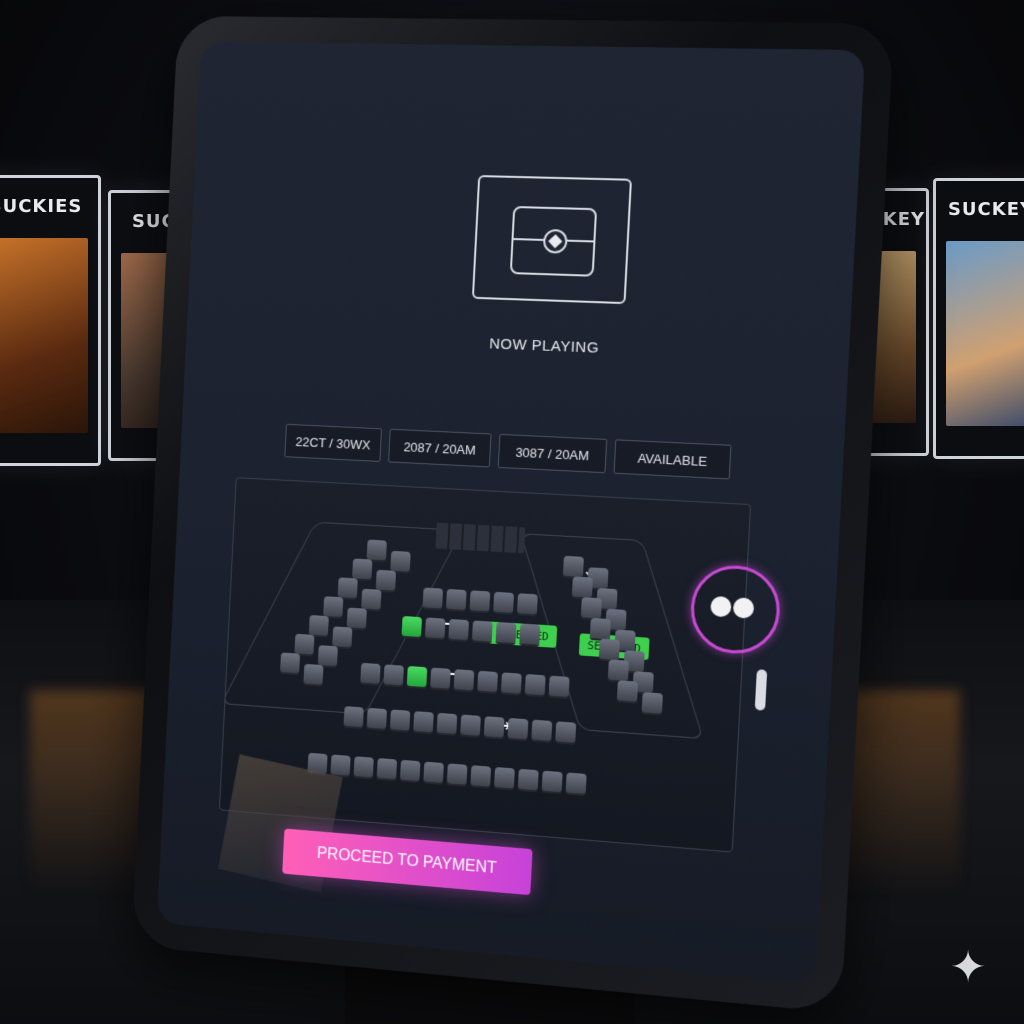 The height and width of the screenshot is (1024, 1024). I want to click on showtime-option: 2087 / 20AM, so click(440, 448).